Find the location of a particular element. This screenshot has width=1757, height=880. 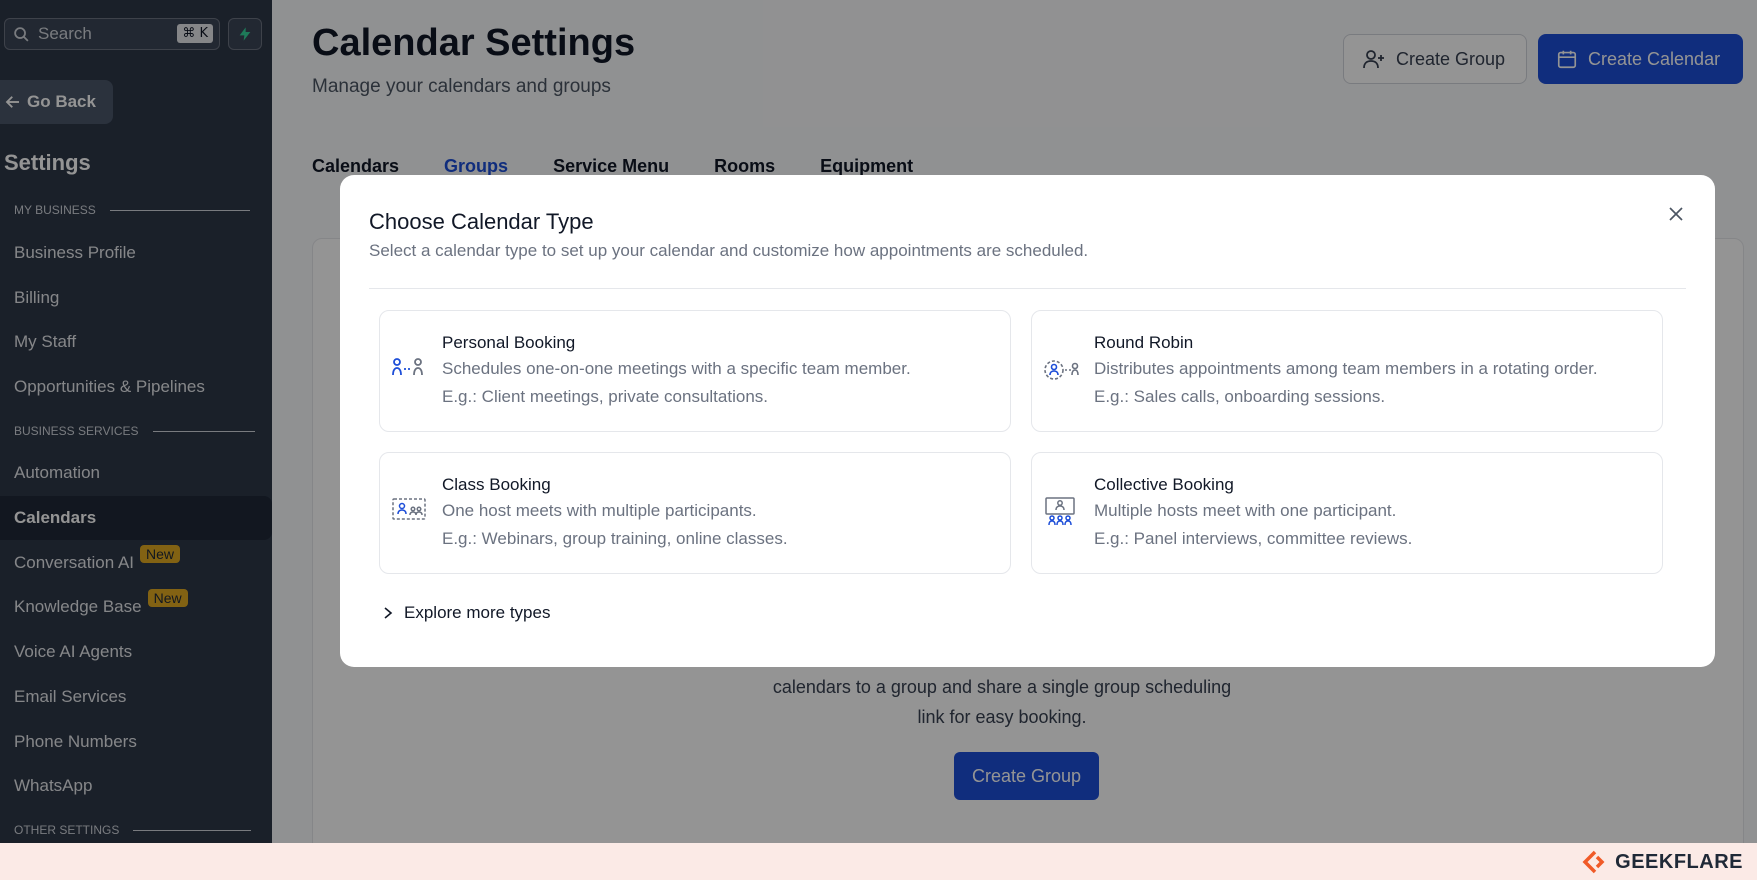

modal-divider is located at coordinates (1027, 288).